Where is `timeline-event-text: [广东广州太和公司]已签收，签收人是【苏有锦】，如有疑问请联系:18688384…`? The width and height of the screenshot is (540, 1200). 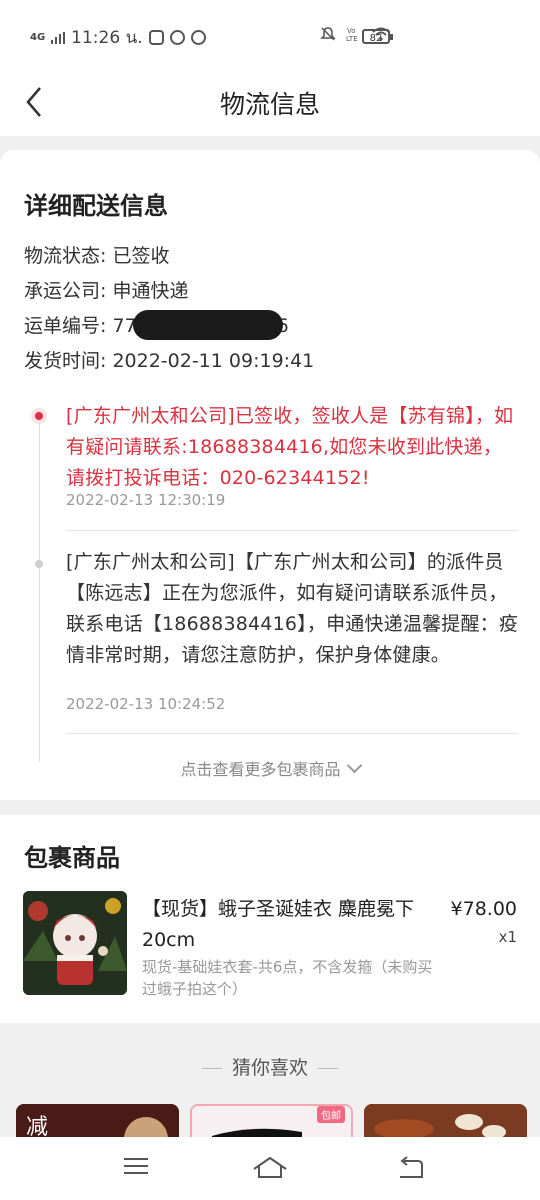
timeline-event-text: [广东广州太和公司]已签收，签收人是【苏有锦】，如有疑问请联系:18688384… is located at coordinates (290, 447).